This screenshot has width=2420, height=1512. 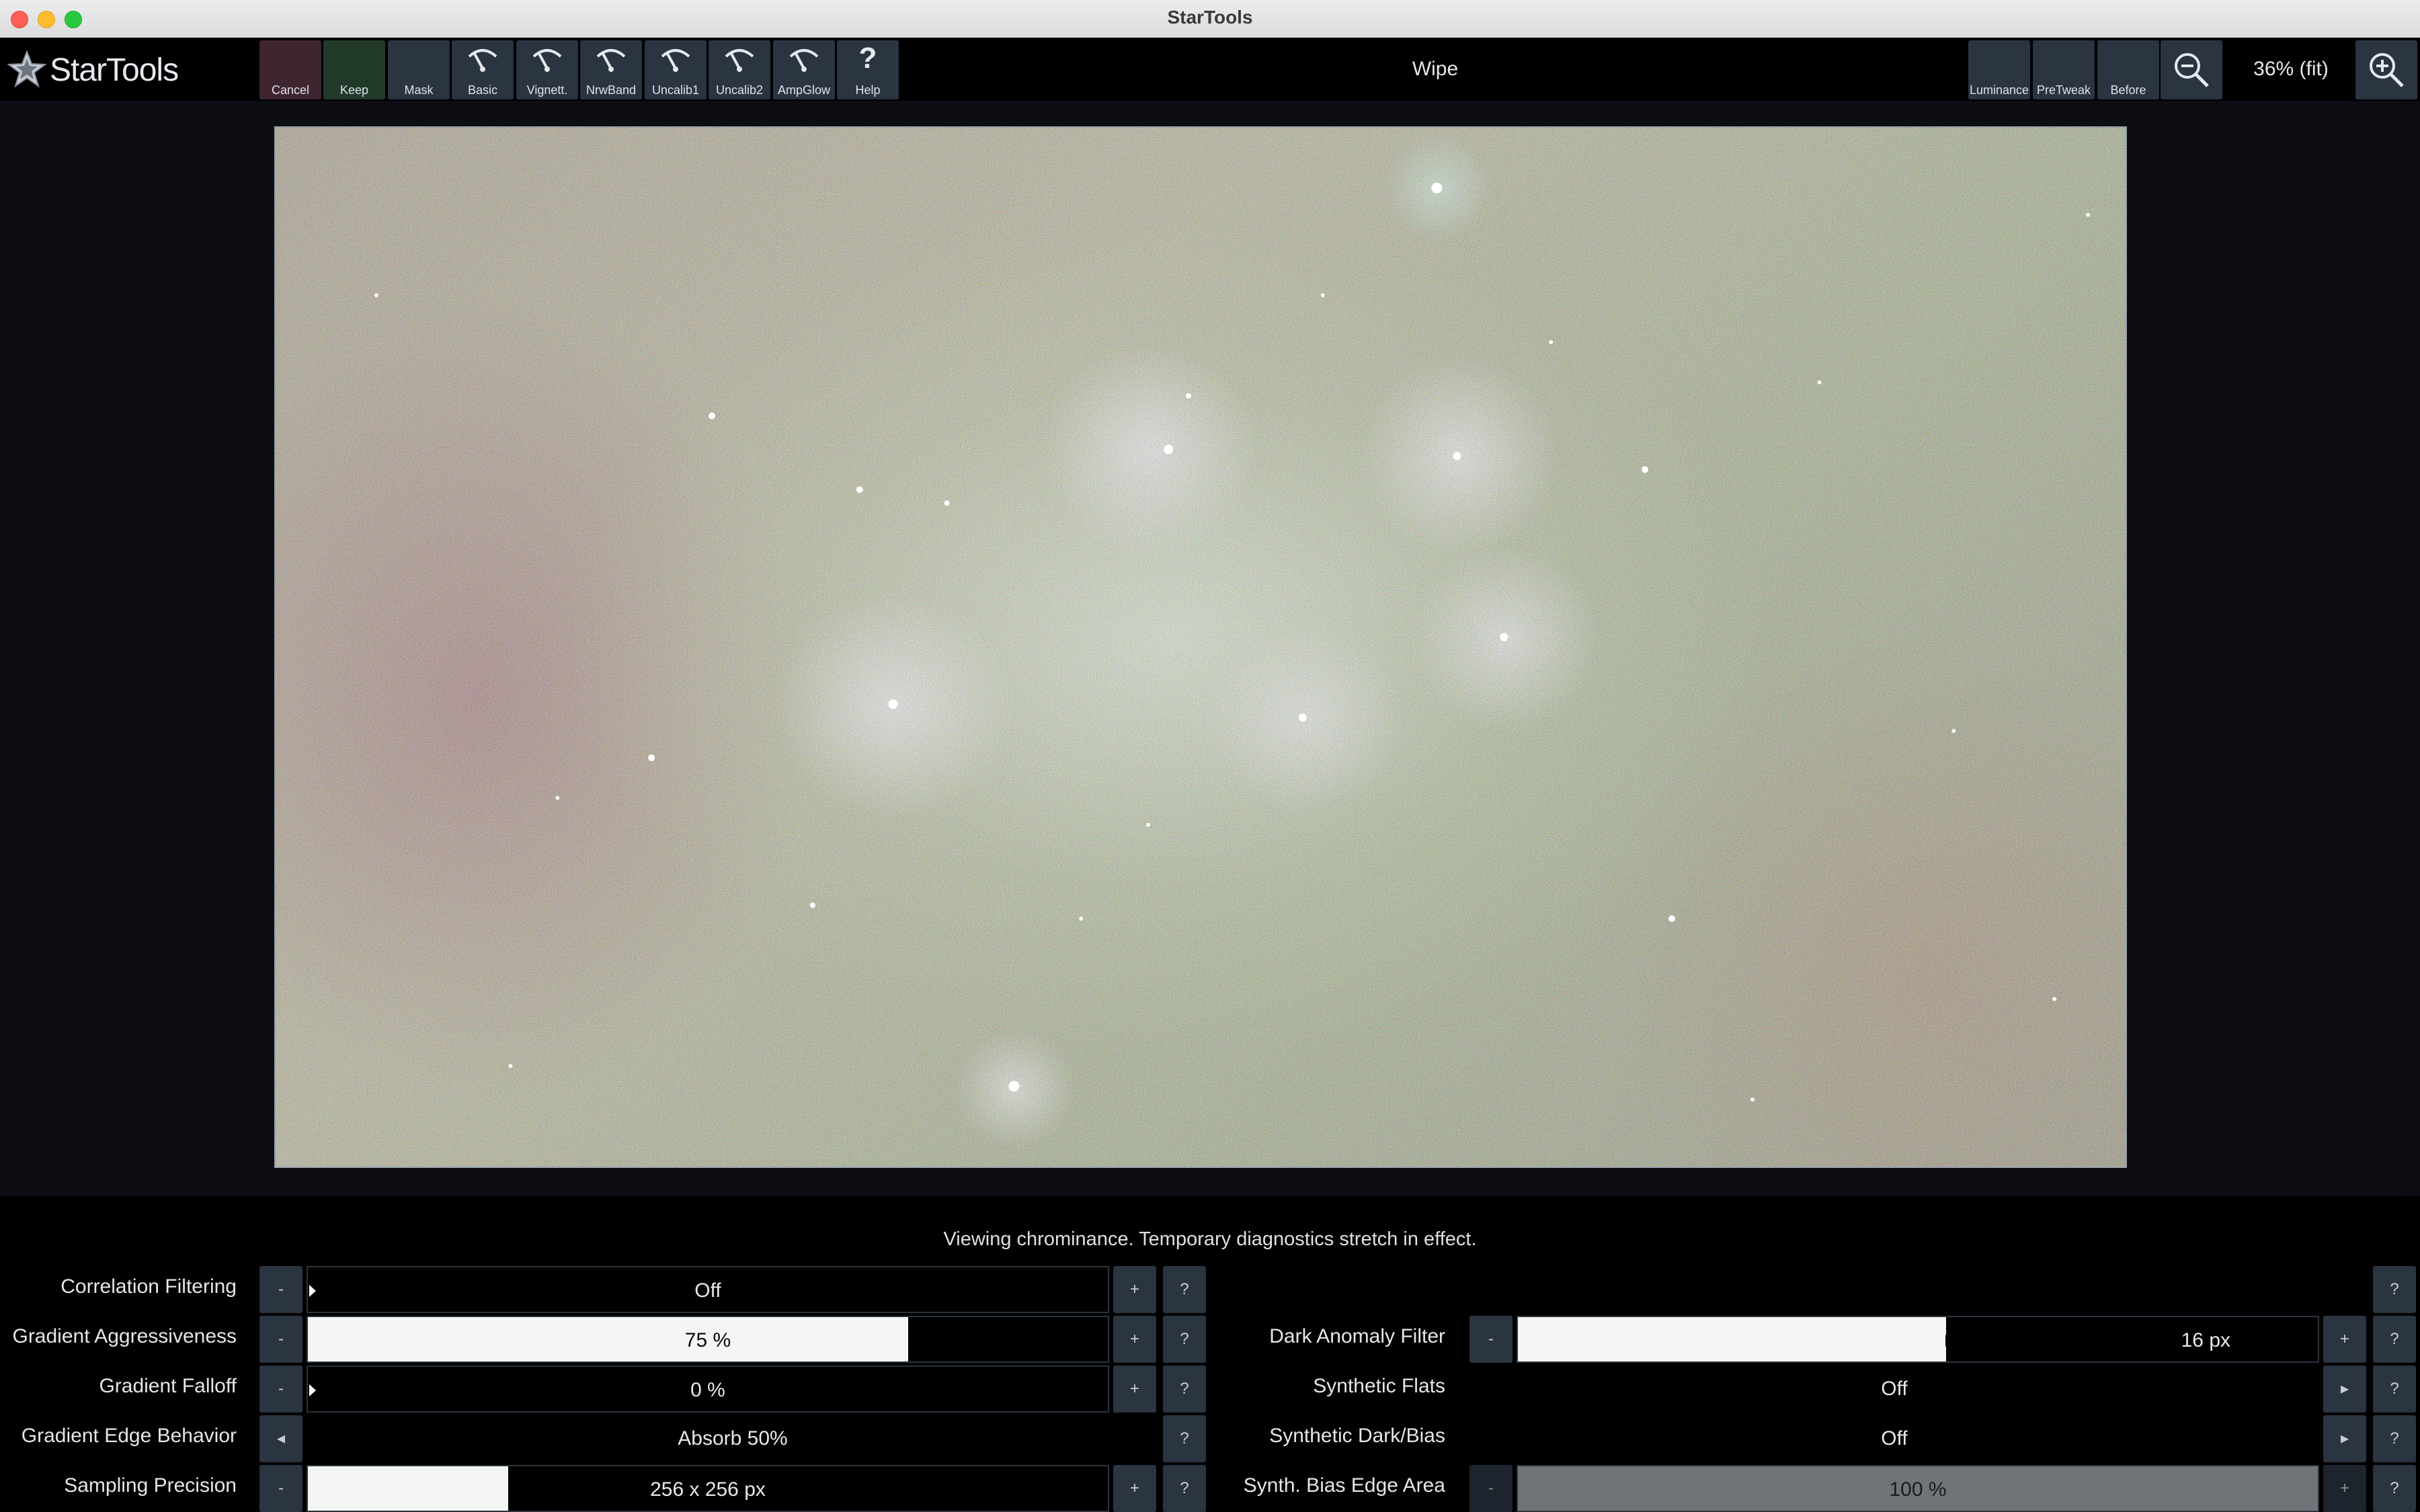 What do you see at coordinates (2128, 69) in the screenshot?
I see `before-button: Before` at bounding box center [2128, 69].